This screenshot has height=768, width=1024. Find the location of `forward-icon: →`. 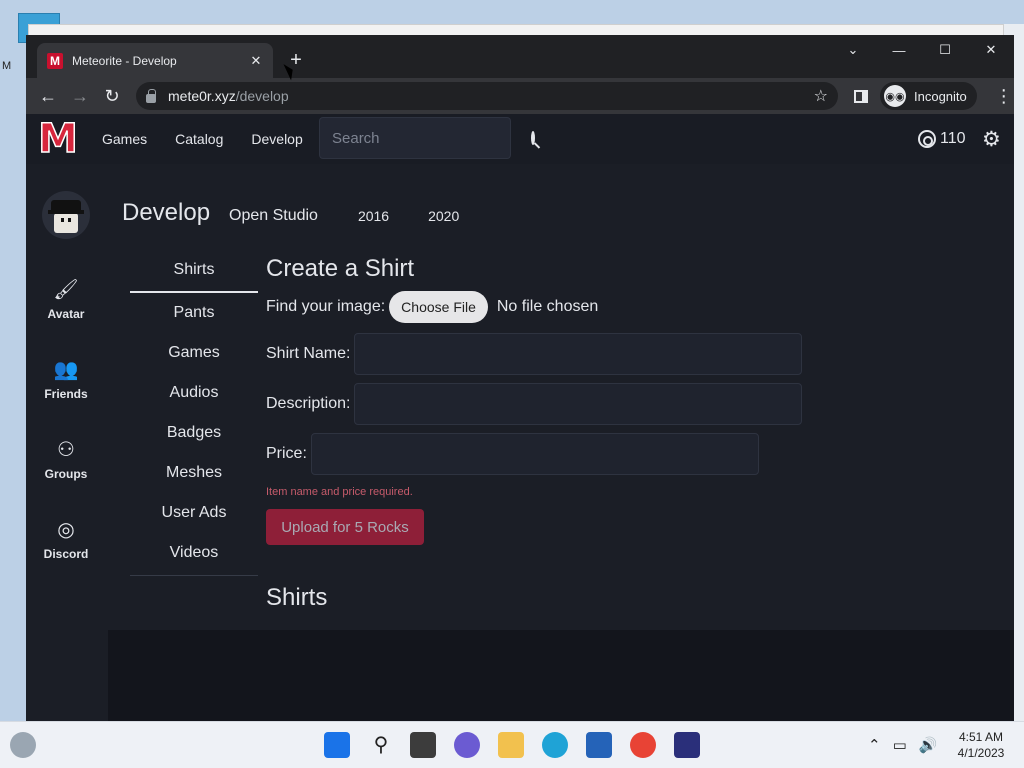

forward-icon: → is located at coordinates (80, 96).